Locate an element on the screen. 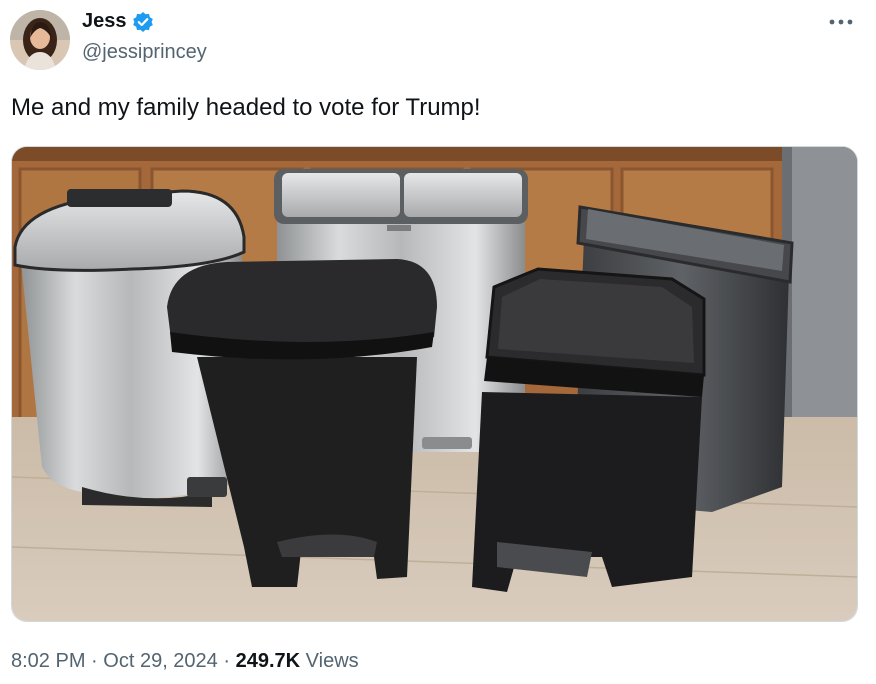 The width and height of the screenshot is (876, 684). views-label: Views is located at coordinates (332, 661).